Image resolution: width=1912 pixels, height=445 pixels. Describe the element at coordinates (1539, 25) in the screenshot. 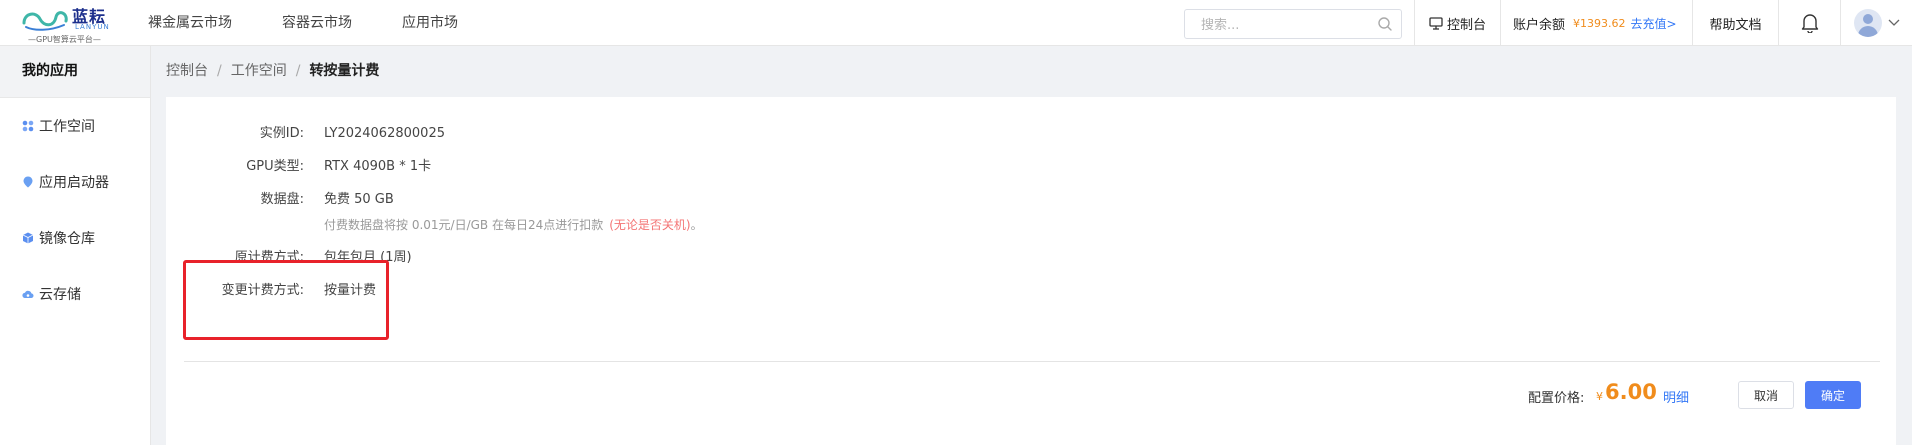

I see `balance-label: 账户余额` at that location.